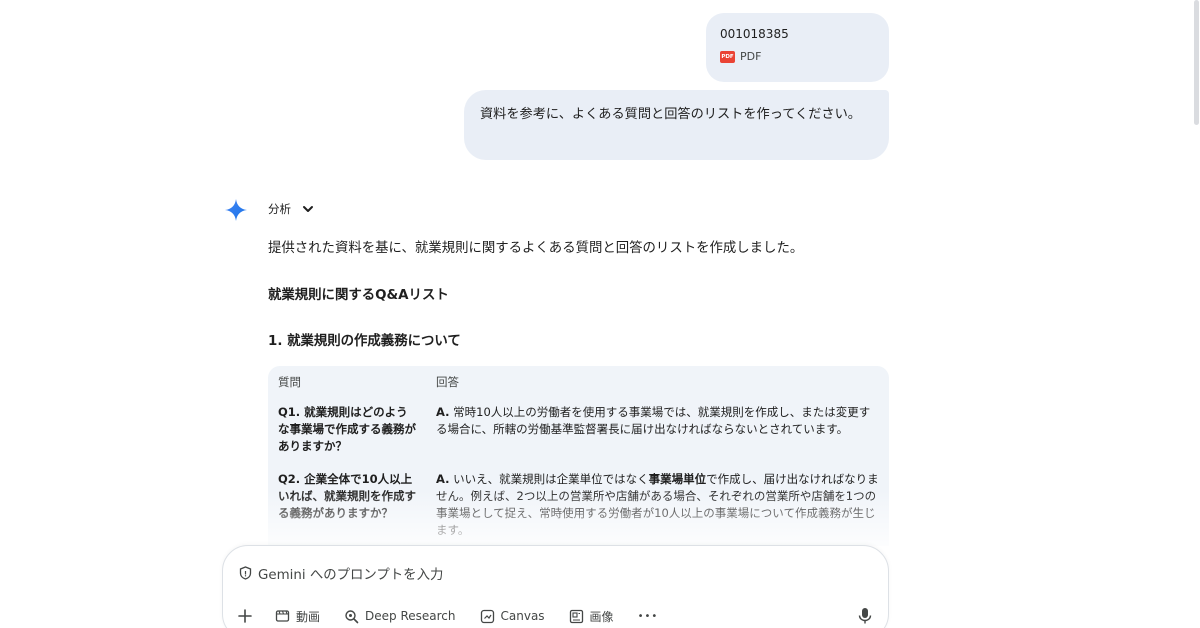  I want to click on video-tool-label: 動画, so click(308, 616).